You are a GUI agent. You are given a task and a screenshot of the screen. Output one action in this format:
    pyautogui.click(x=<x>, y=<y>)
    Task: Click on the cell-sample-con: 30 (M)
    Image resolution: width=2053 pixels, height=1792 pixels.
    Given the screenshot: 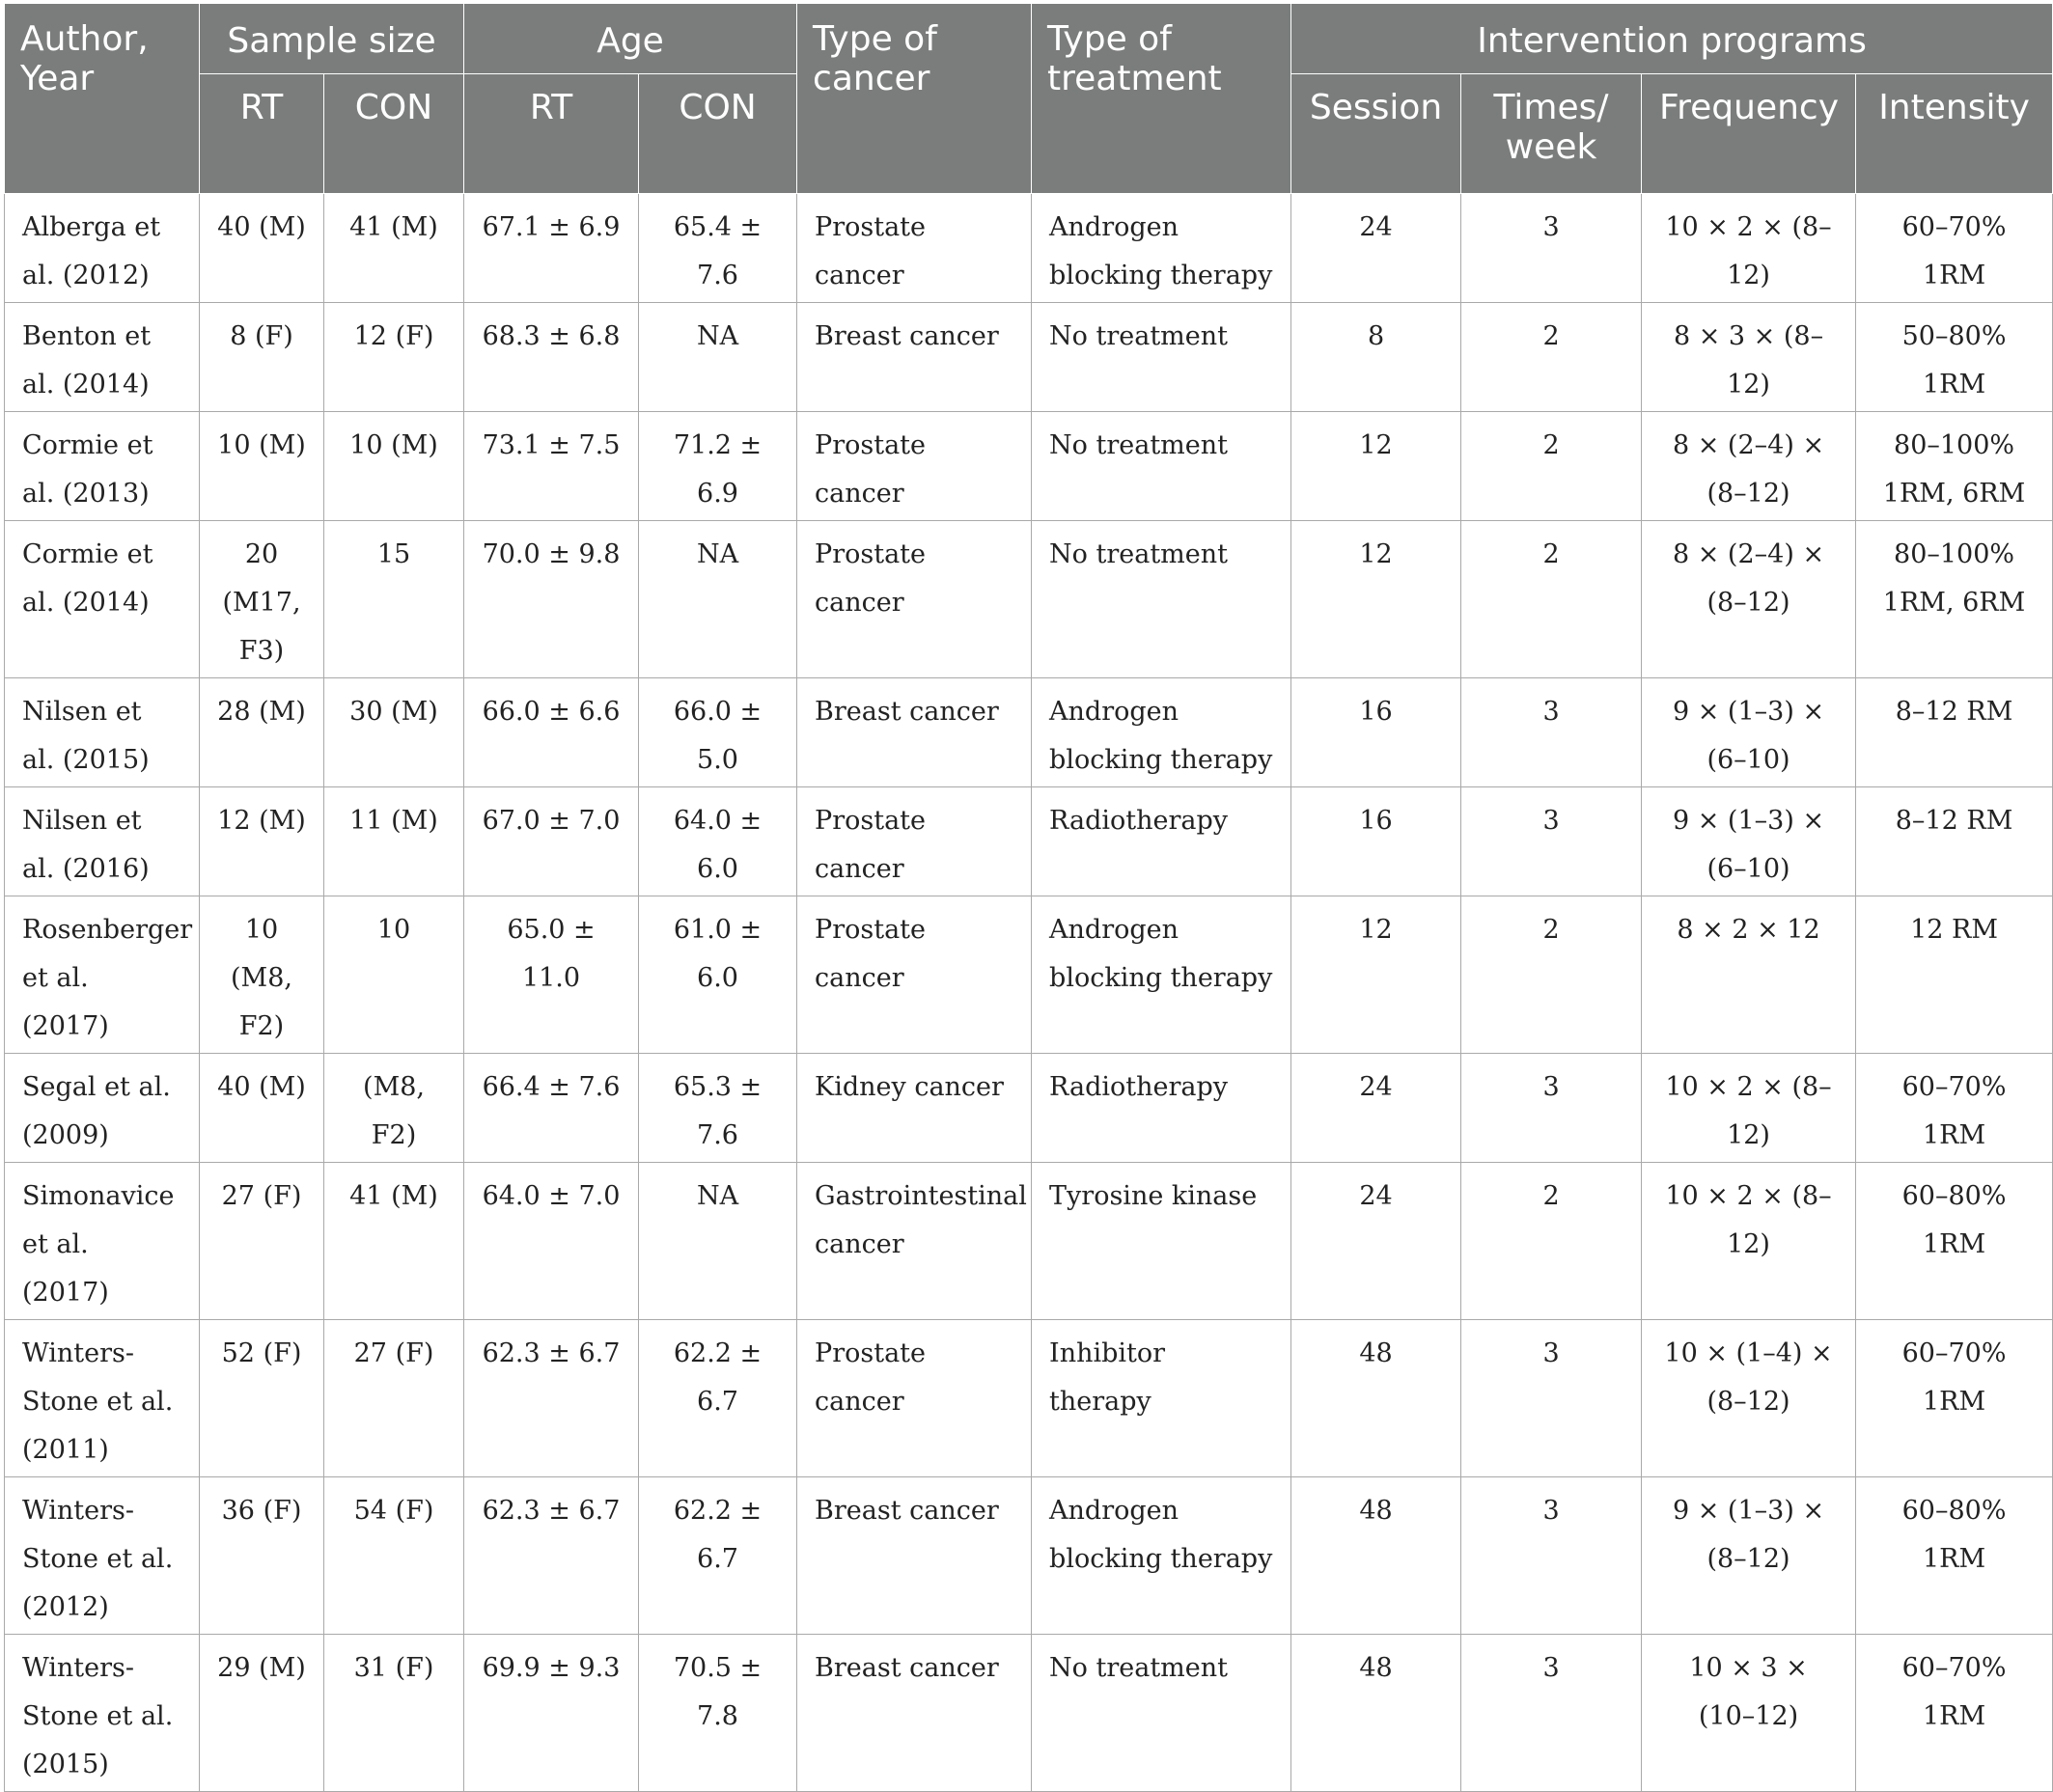 What is the action you would take?
    pyautogui.click(x=394, y=732)
    